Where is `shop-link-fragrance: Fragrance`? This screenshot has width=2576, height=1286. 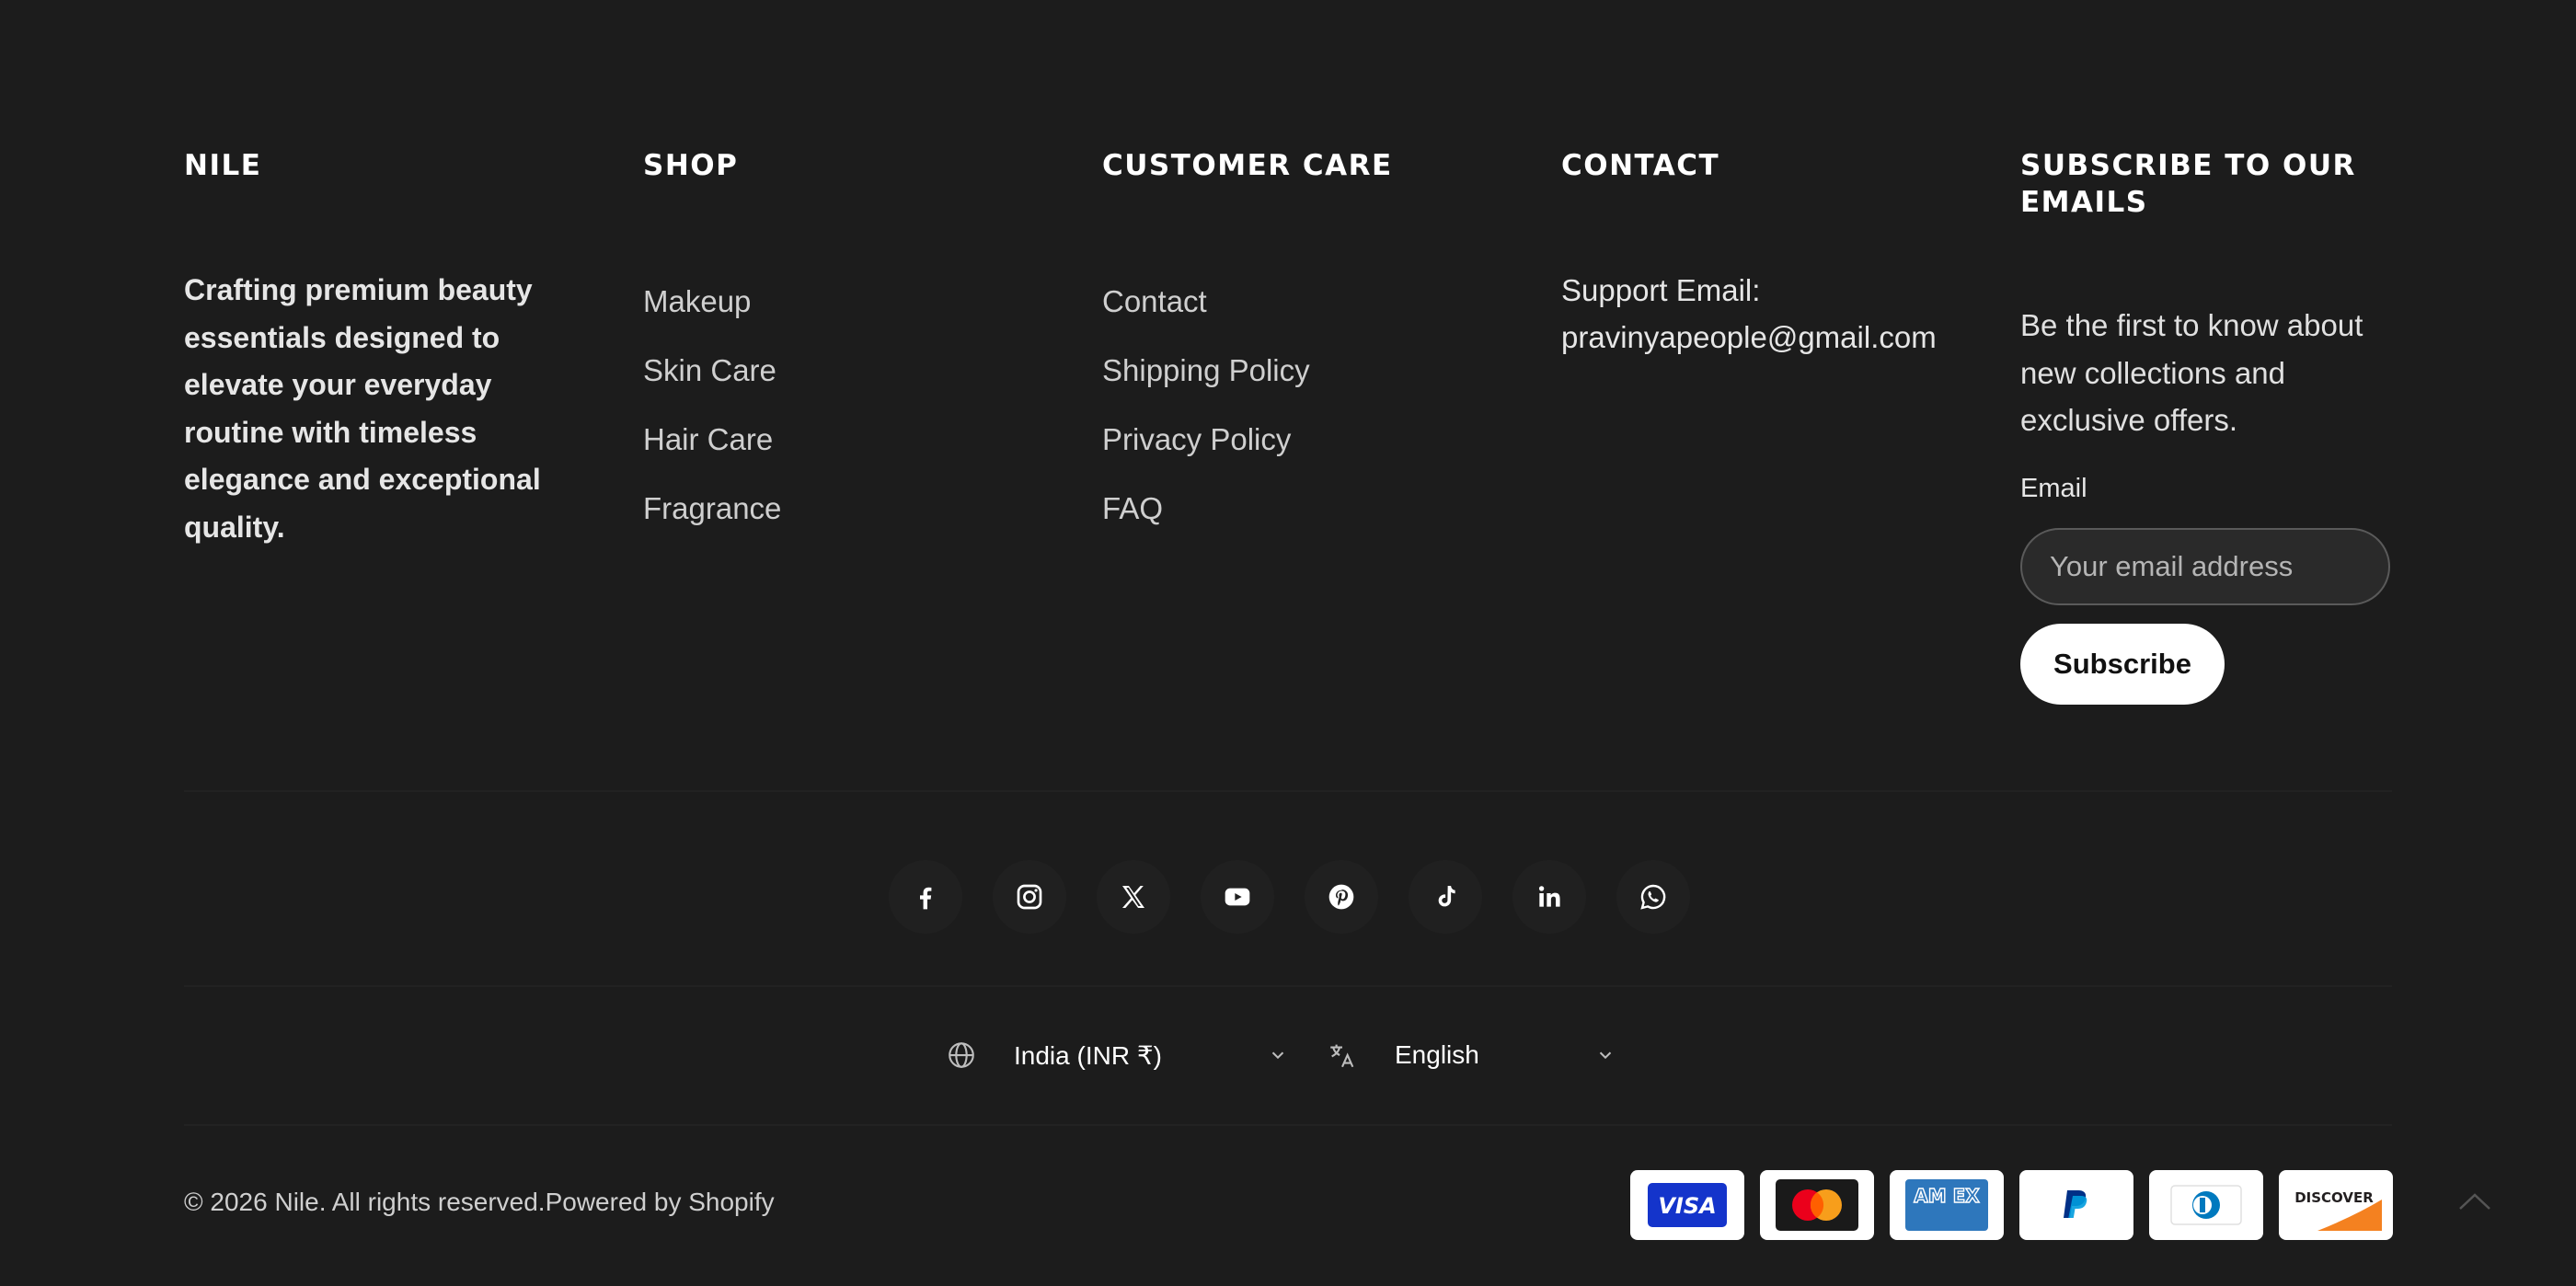
shop-link-fragrance: Fragrance is located at coordinates (712, 508).